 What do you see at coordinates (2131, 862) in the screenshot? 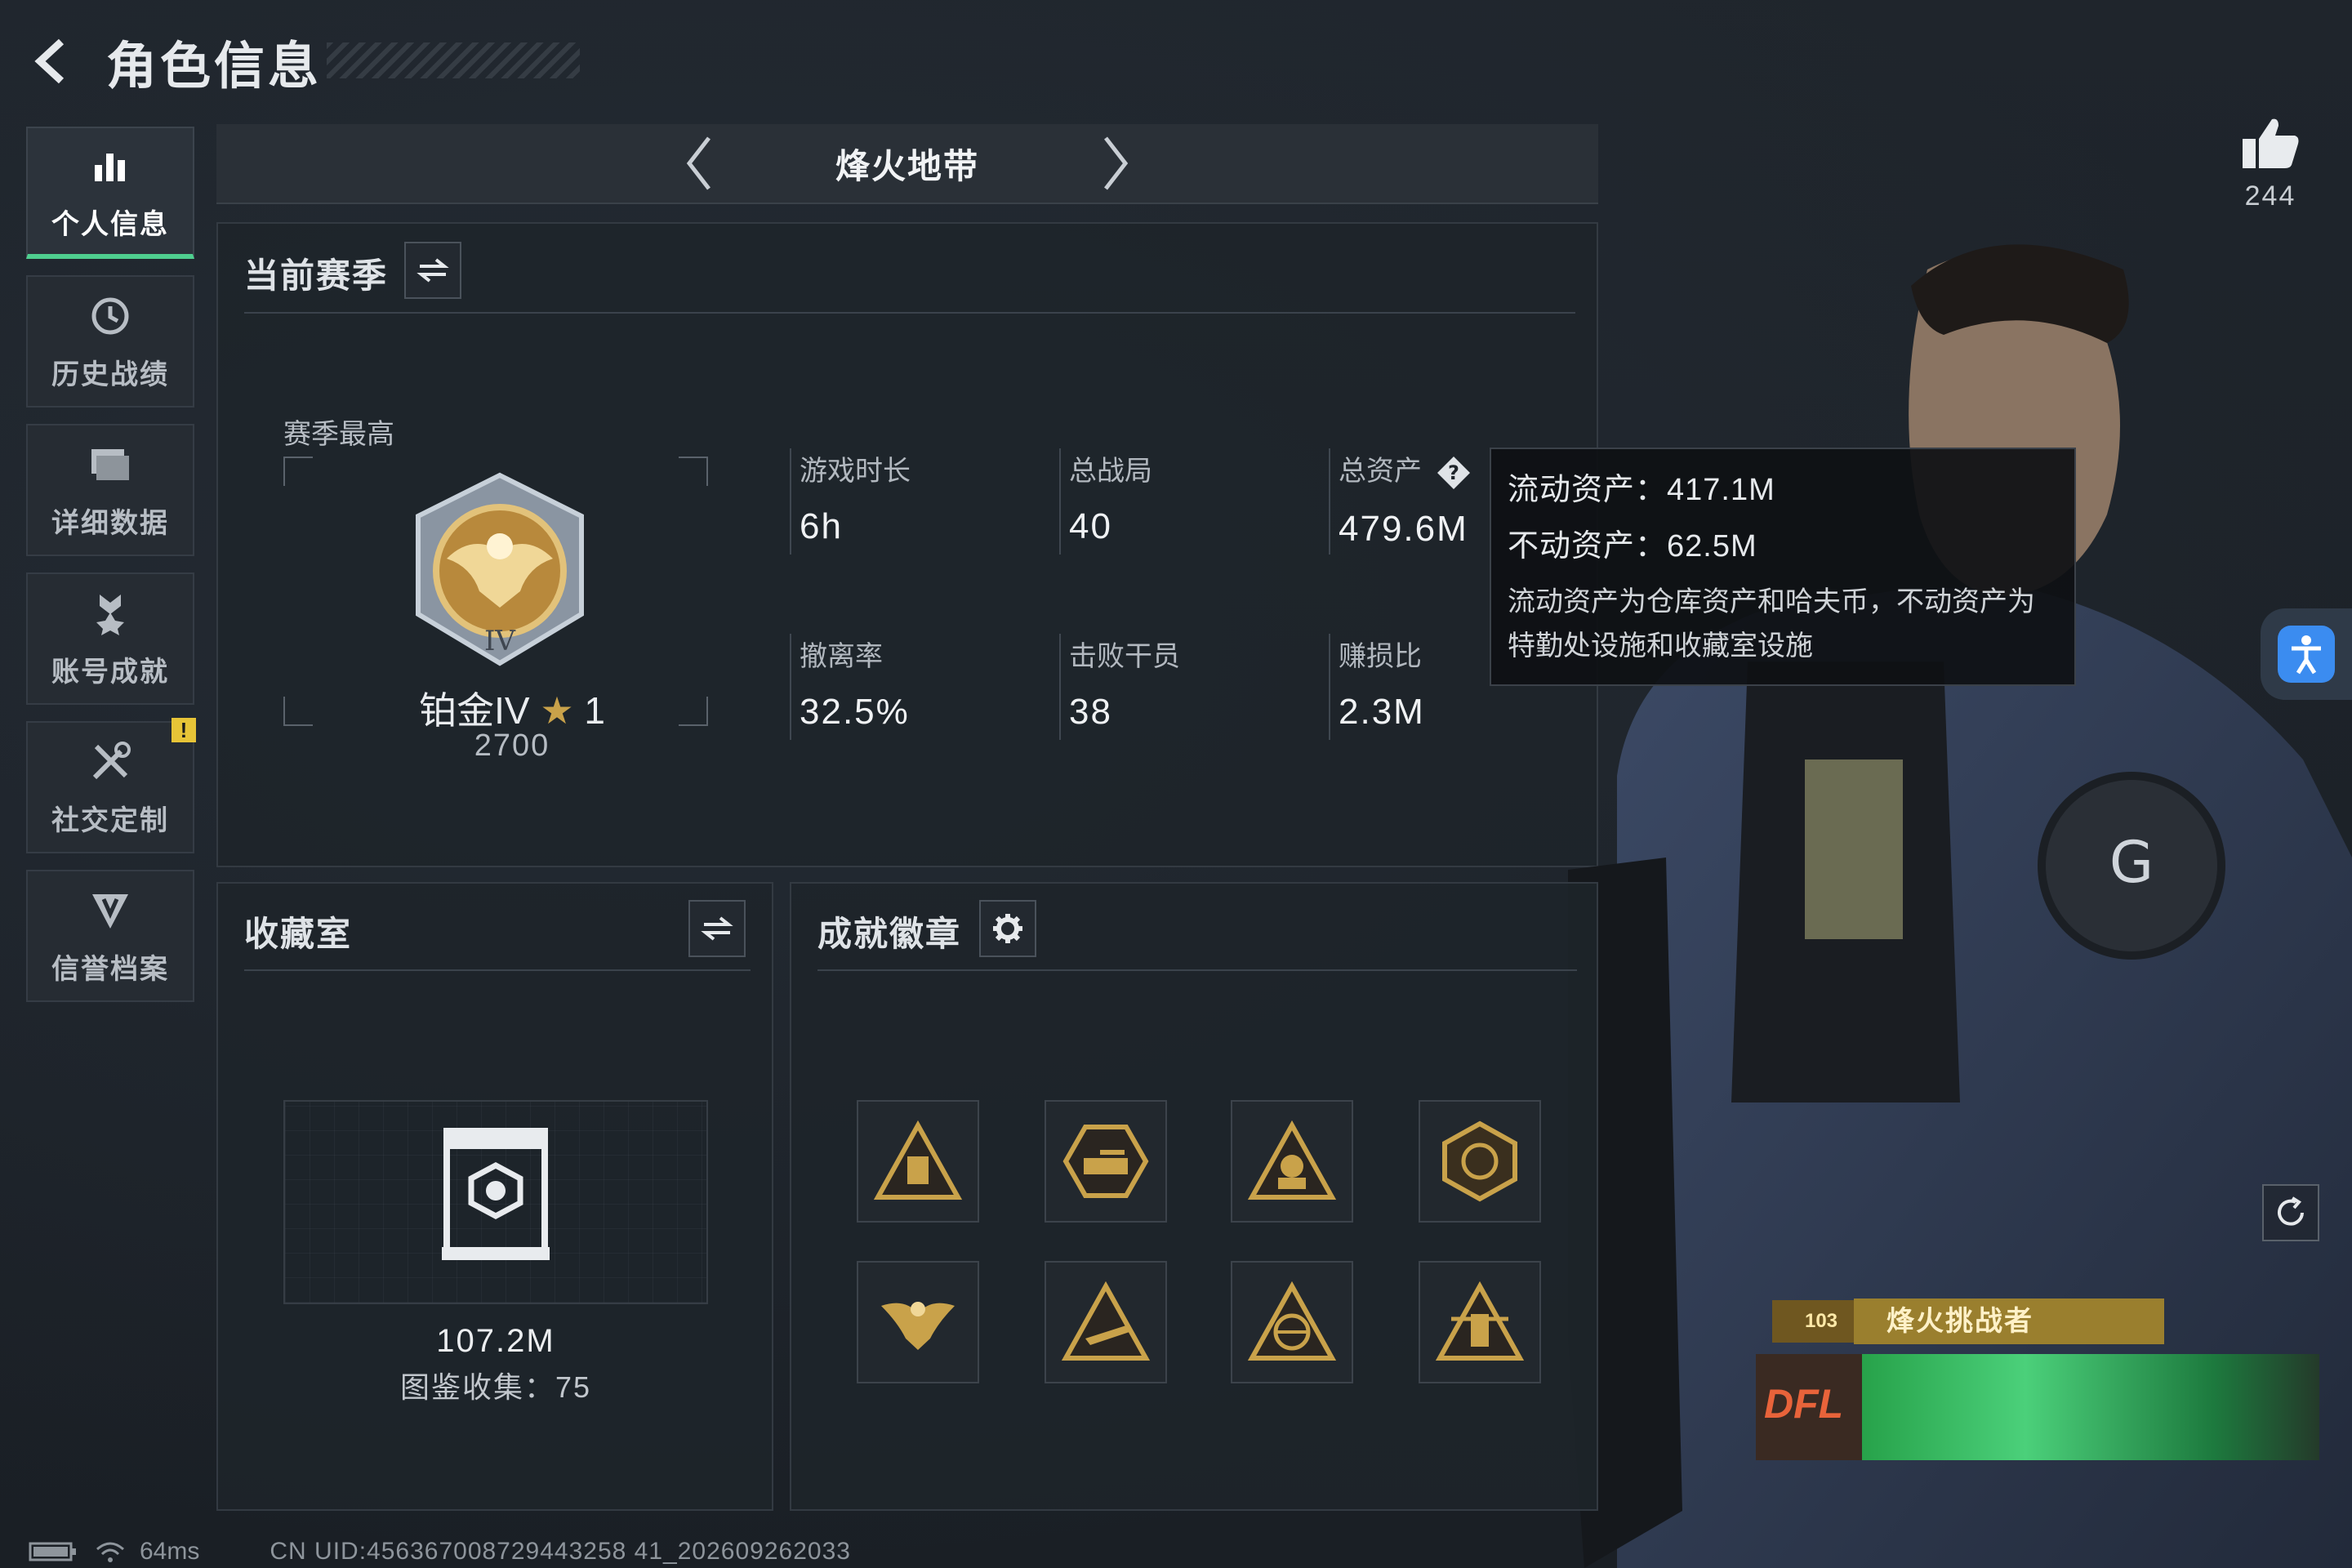
I see `svg-text: G` at bounding box center [2131, 862].